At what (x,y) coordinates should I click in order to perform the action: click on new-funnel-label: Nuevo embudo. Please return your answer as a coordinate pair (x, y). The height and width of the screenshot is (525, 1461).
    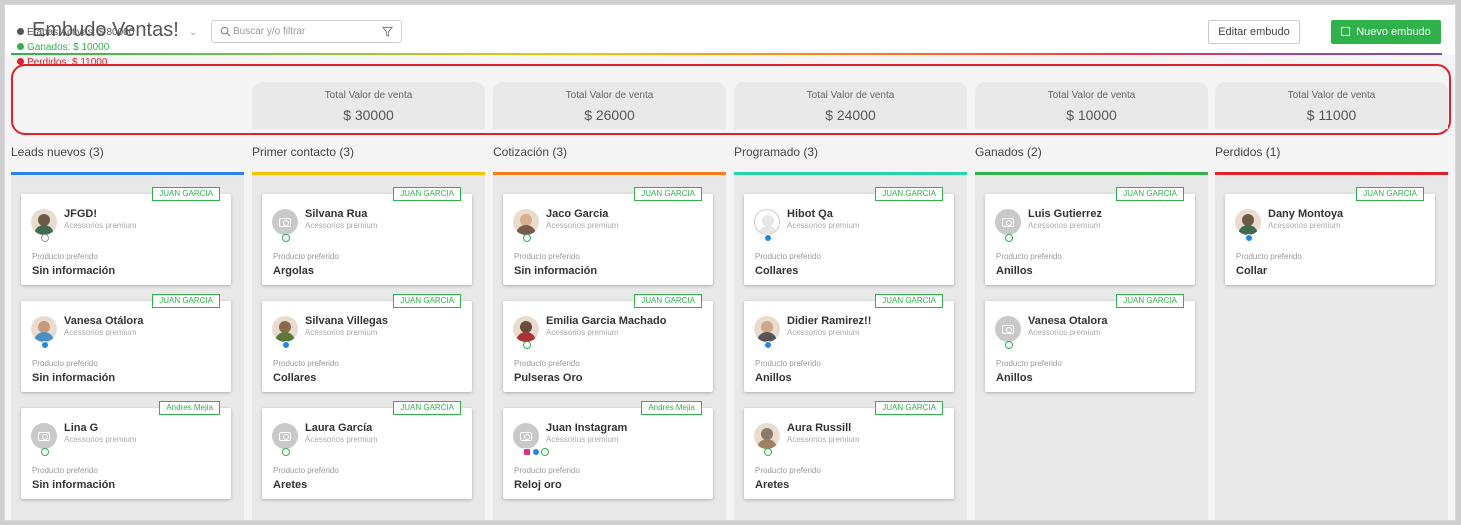
    Looking at the image, I should click on (1393, 32).